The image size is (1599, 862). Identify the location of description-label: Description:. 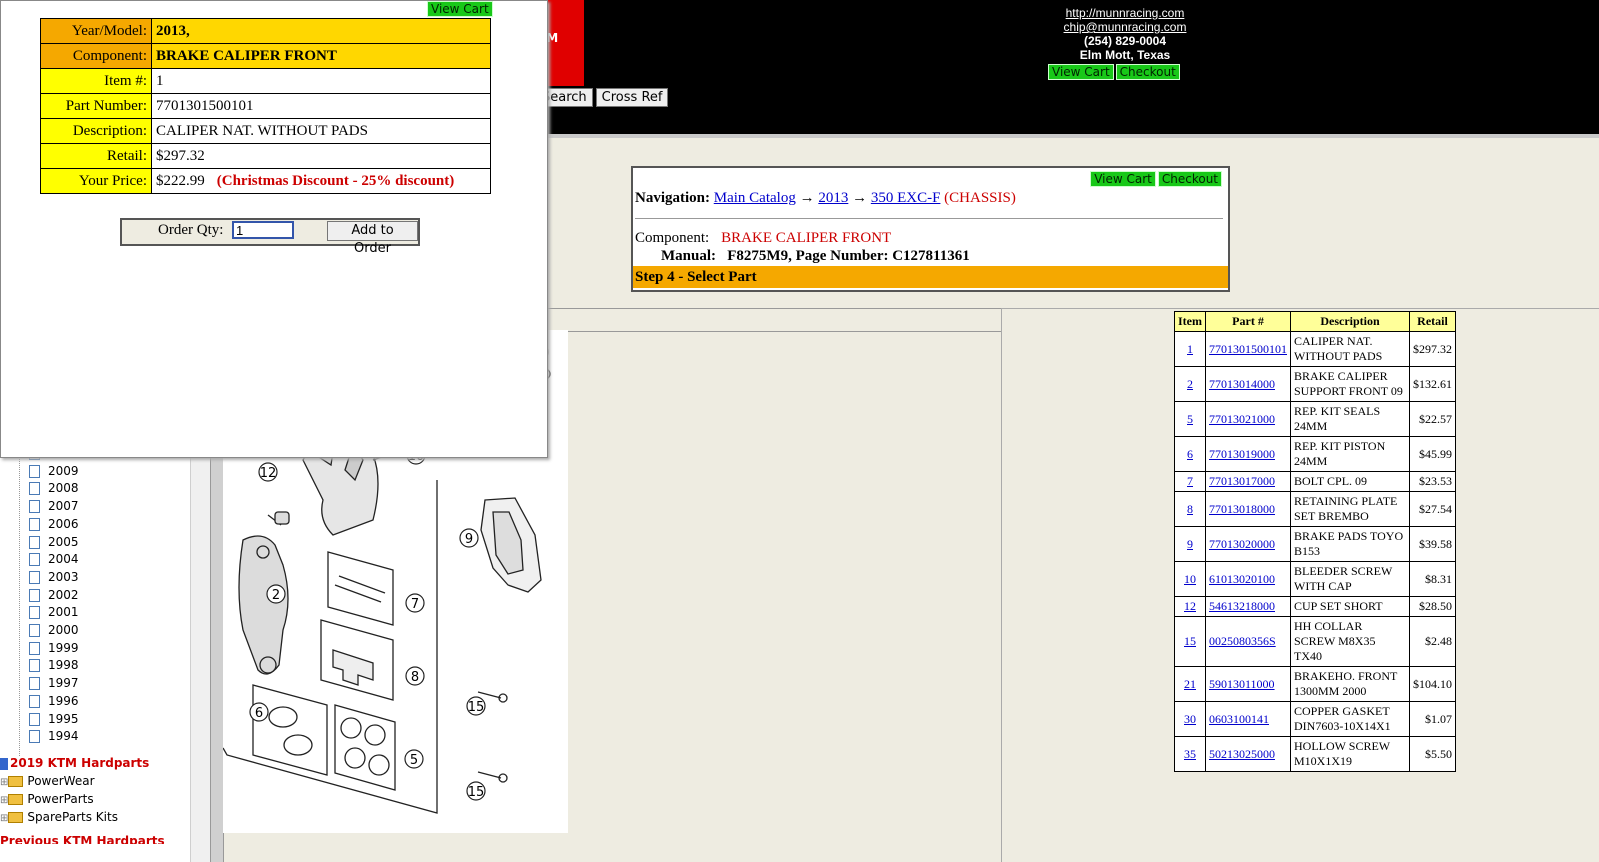
(96, 131).